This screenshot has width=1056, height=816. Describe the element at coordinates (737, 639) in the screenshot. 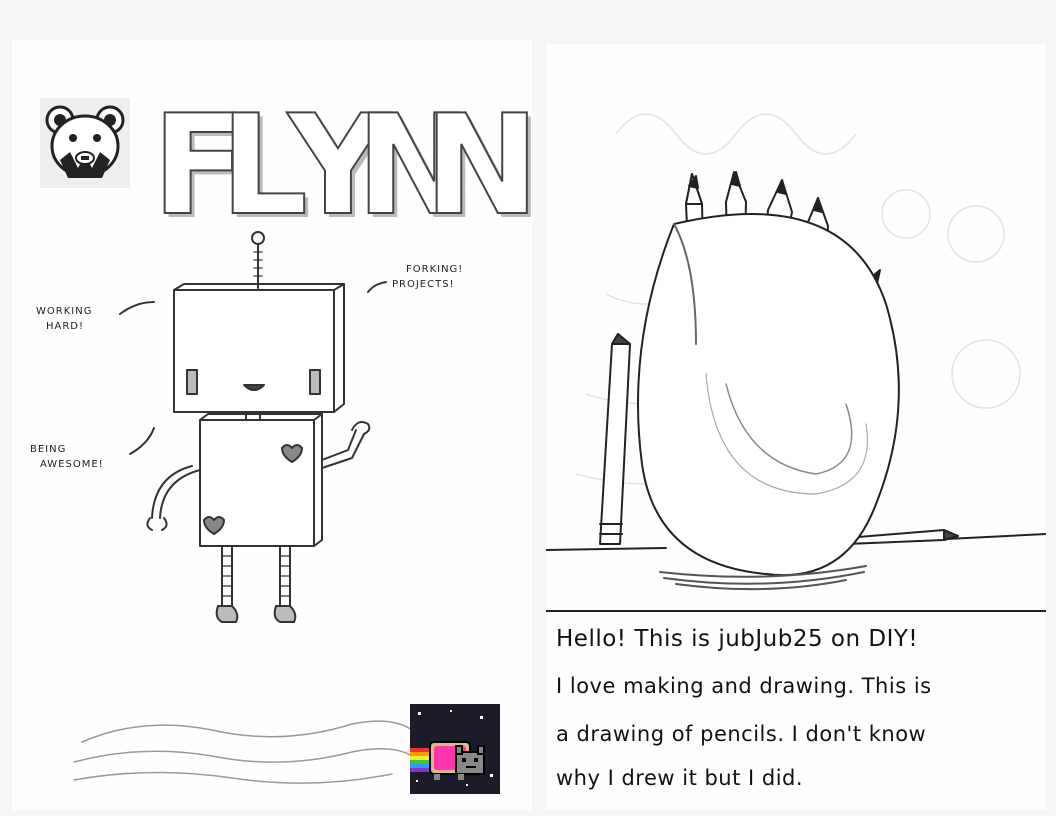

I see `note-line: Hello! This is jubJub25 on DIY!` at that location.